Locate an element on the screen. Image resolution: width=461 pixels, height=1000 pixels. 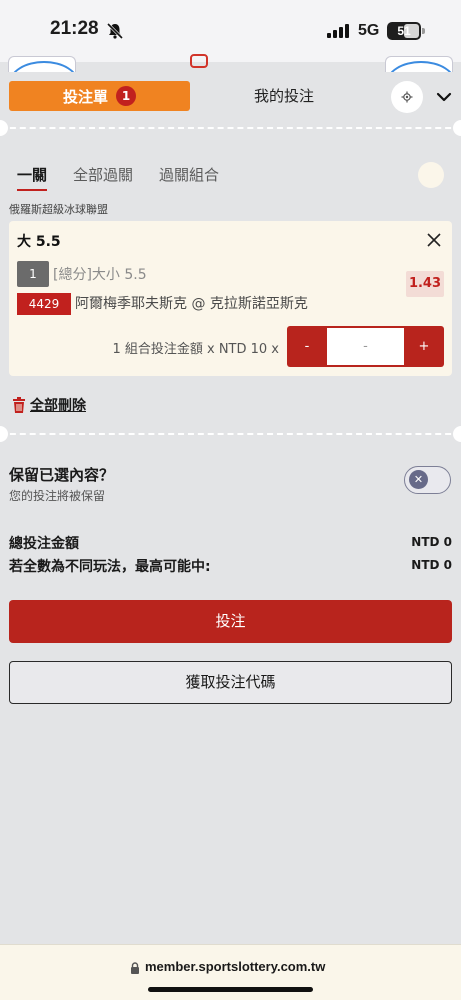
close-icon is located at coordinates (434, 240).